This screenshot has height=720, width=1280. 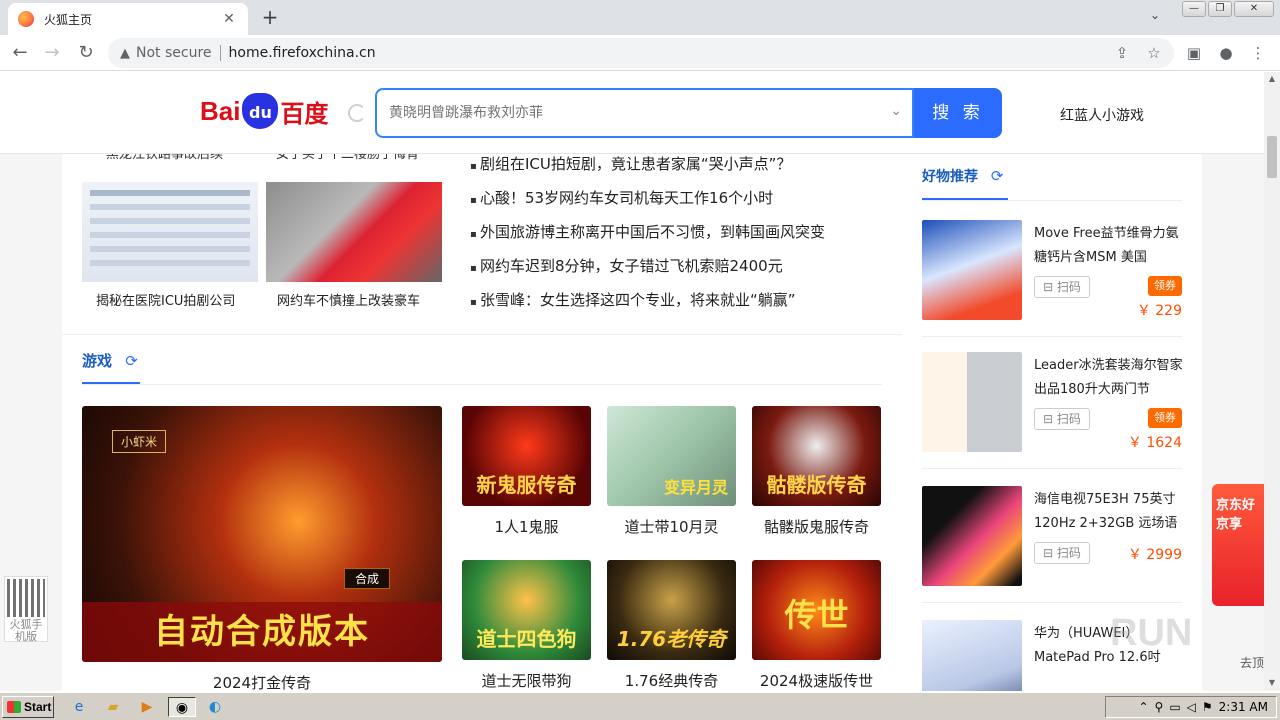 I want to click on search-box: ⌄, so click(x=644, y=113).